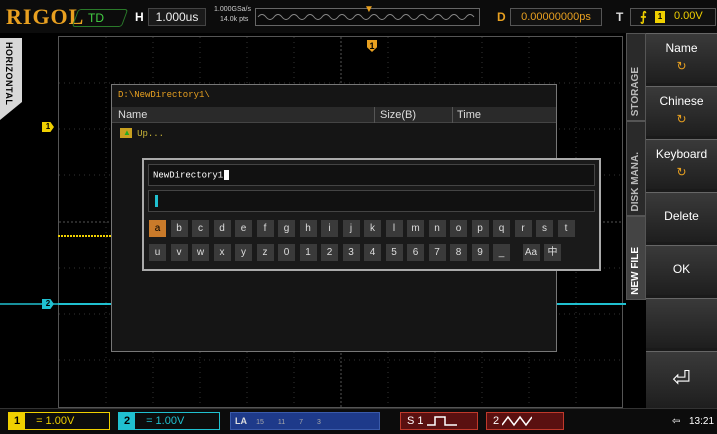 This screenshot has width=717, height=434. Describe the element at coordinates (415, 228) in the screenshot. I see `key-m: m` at that location.